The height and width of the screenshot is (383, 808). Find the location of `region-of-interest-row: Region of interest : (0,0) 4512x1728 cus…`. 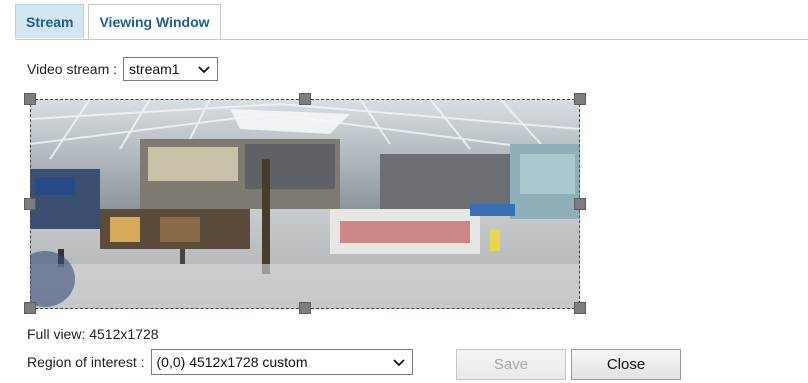

region-of-interest-row: Region of interest : (0,0) 4512x1728 cus… is located at coordinates (220, 362).